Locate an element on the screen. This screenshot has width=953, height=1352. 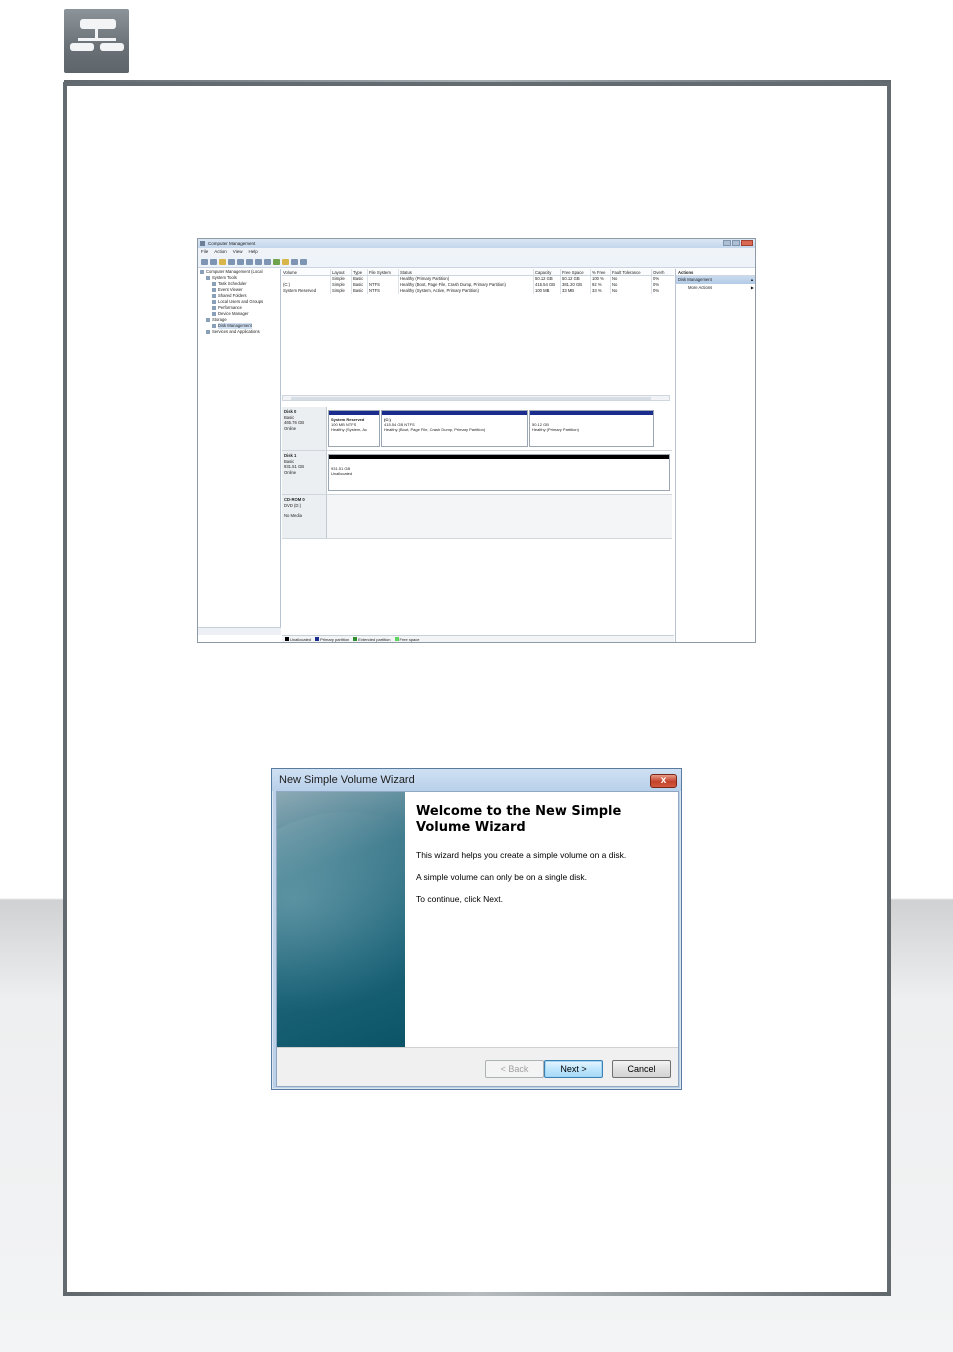
column-header: Fault Tolerance is located at coordinates (631, 272).